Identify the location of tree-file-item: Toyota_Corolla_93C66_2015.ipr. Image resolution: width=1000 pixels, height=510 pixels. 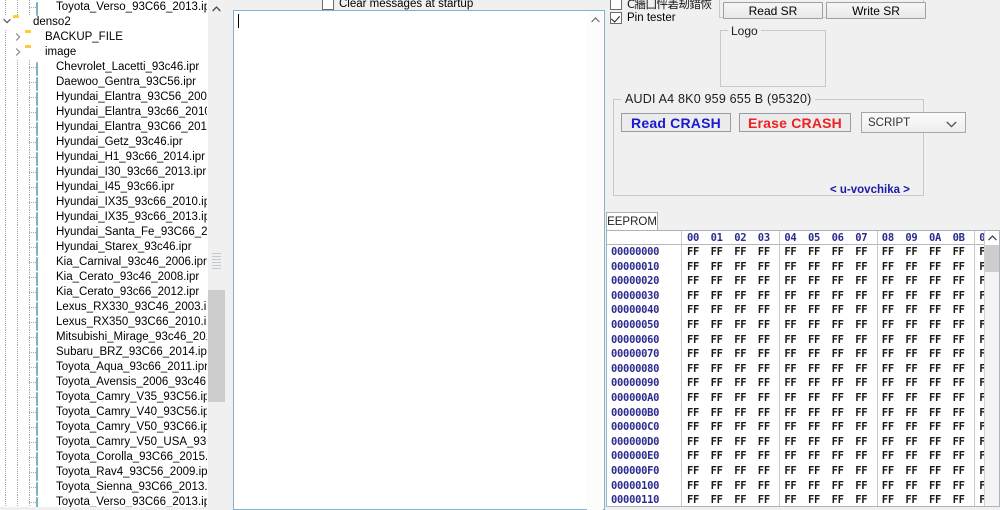
(110, 458).